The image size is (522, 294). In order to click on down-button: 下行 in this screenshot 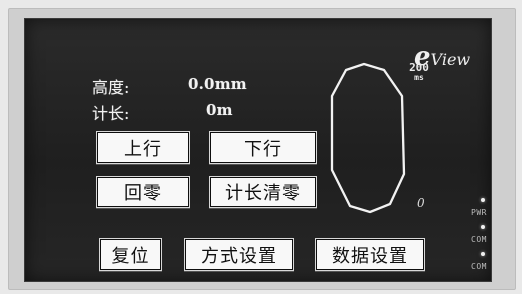, I will do `click(263, 147)`.